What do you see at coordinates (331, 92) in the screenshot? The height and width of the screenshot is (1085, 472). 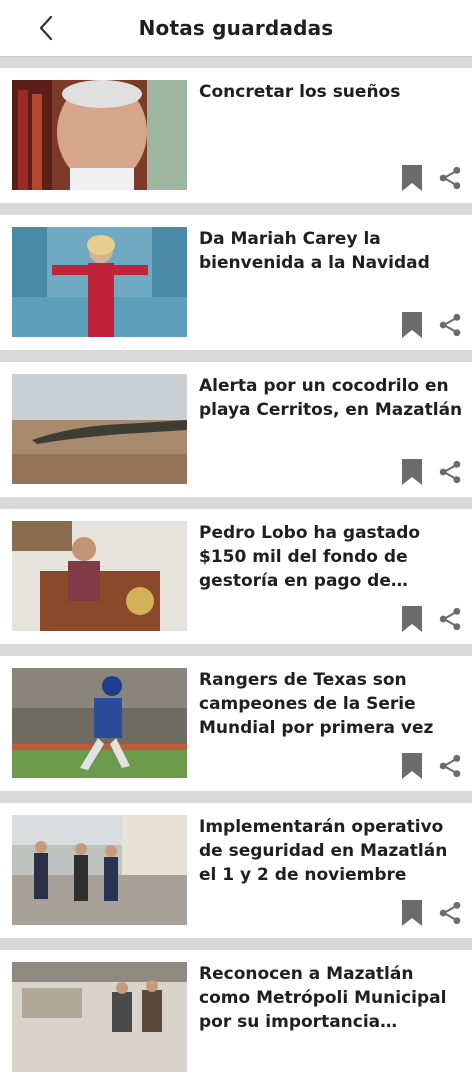 I see `news-headline: Concretar los sueños` at bounding box center [331, 92].